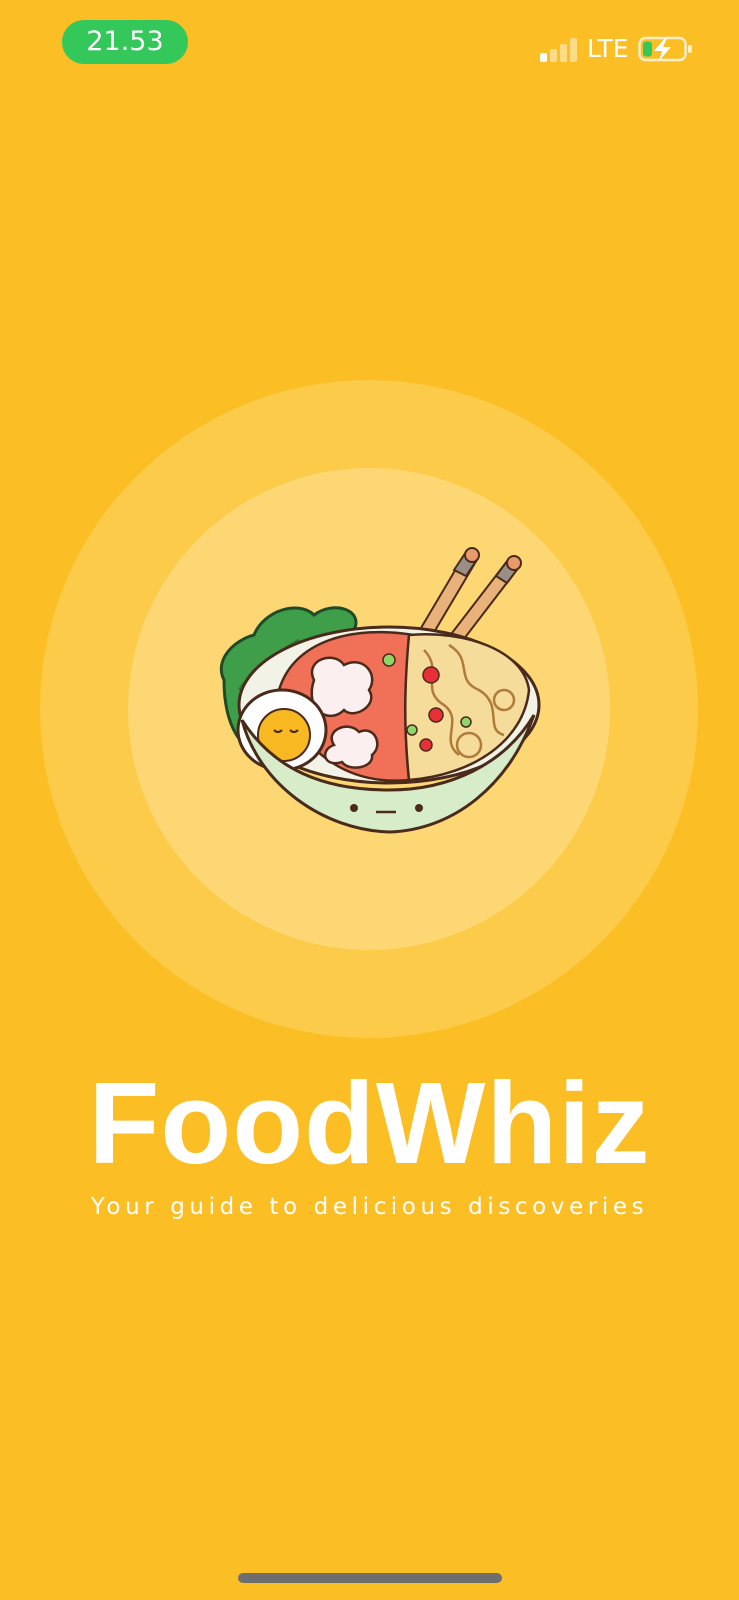  I want to click on cellular-signal-icon, so click(560, 50).